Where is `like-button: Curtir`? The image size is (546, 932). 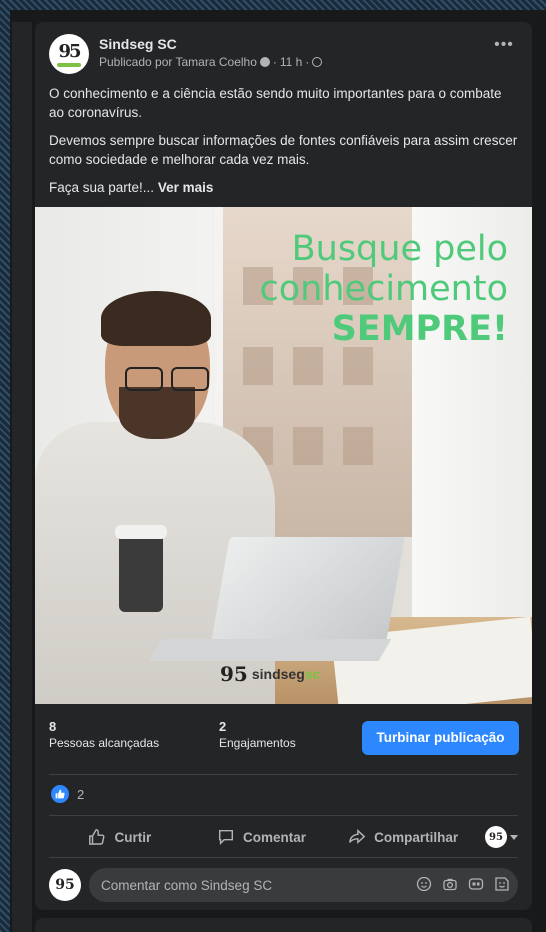 like-button: Curtir is located at coordinates (120, 837).